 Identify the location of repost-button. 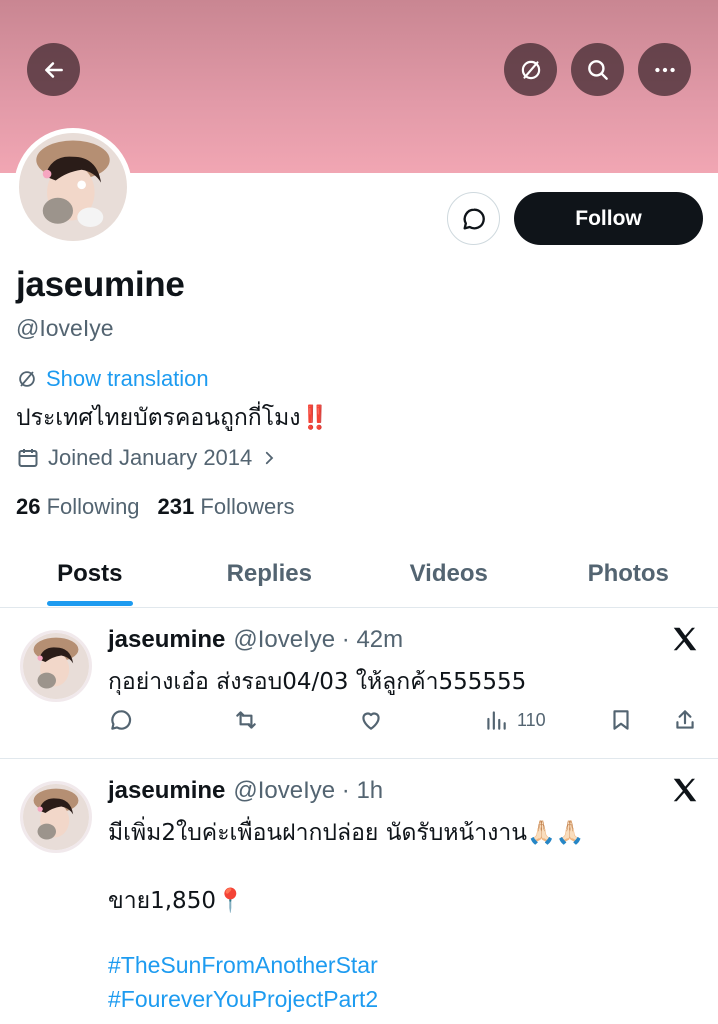
(246, 720).